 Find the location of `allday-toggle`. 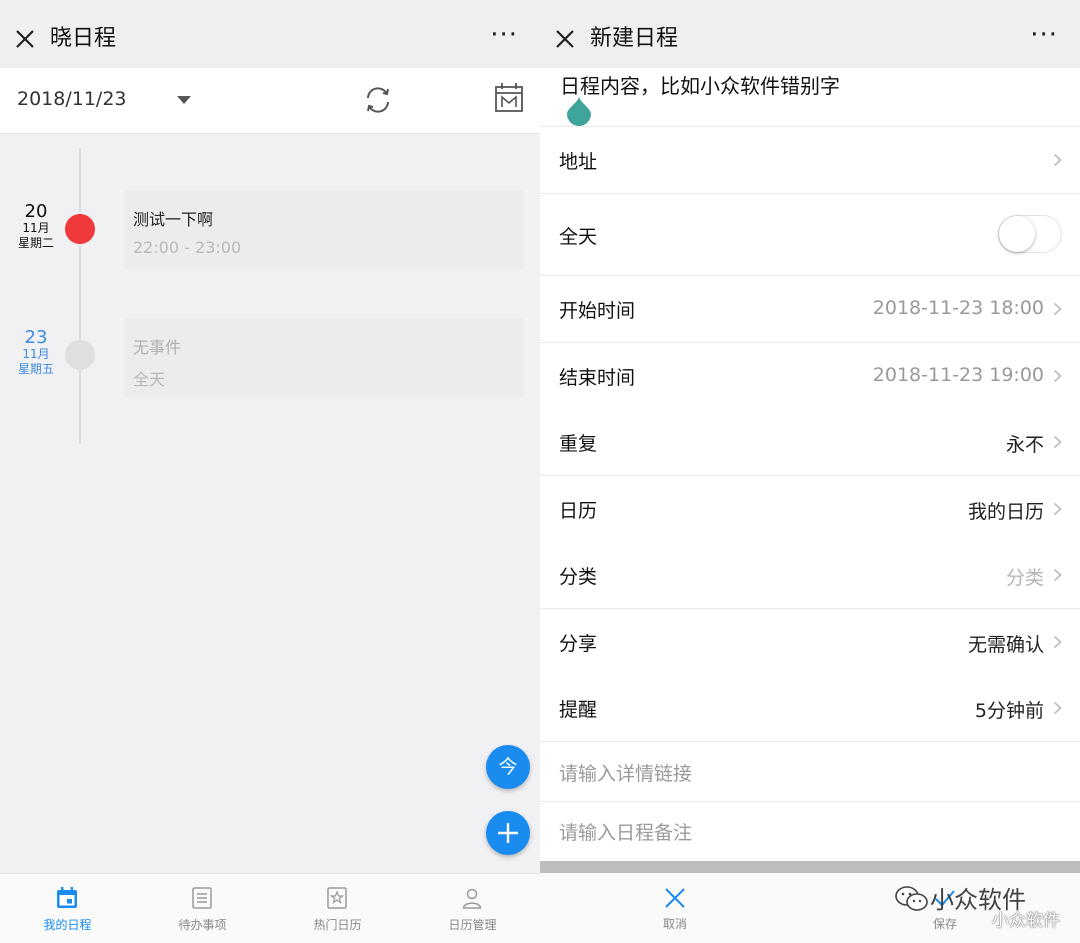

allday-toggle is located at coordinates (1030, 234).